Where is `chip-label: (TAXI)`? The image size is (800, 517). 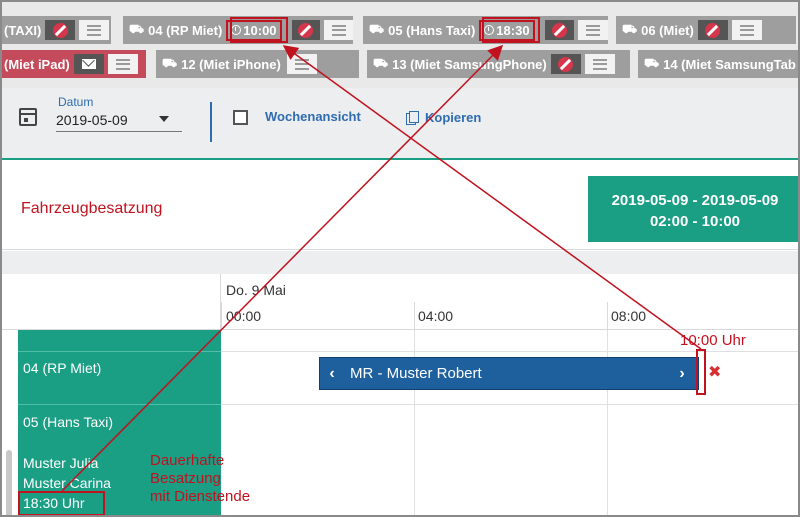
chip-label: (TAXI) is located at coordinates (23, 30).